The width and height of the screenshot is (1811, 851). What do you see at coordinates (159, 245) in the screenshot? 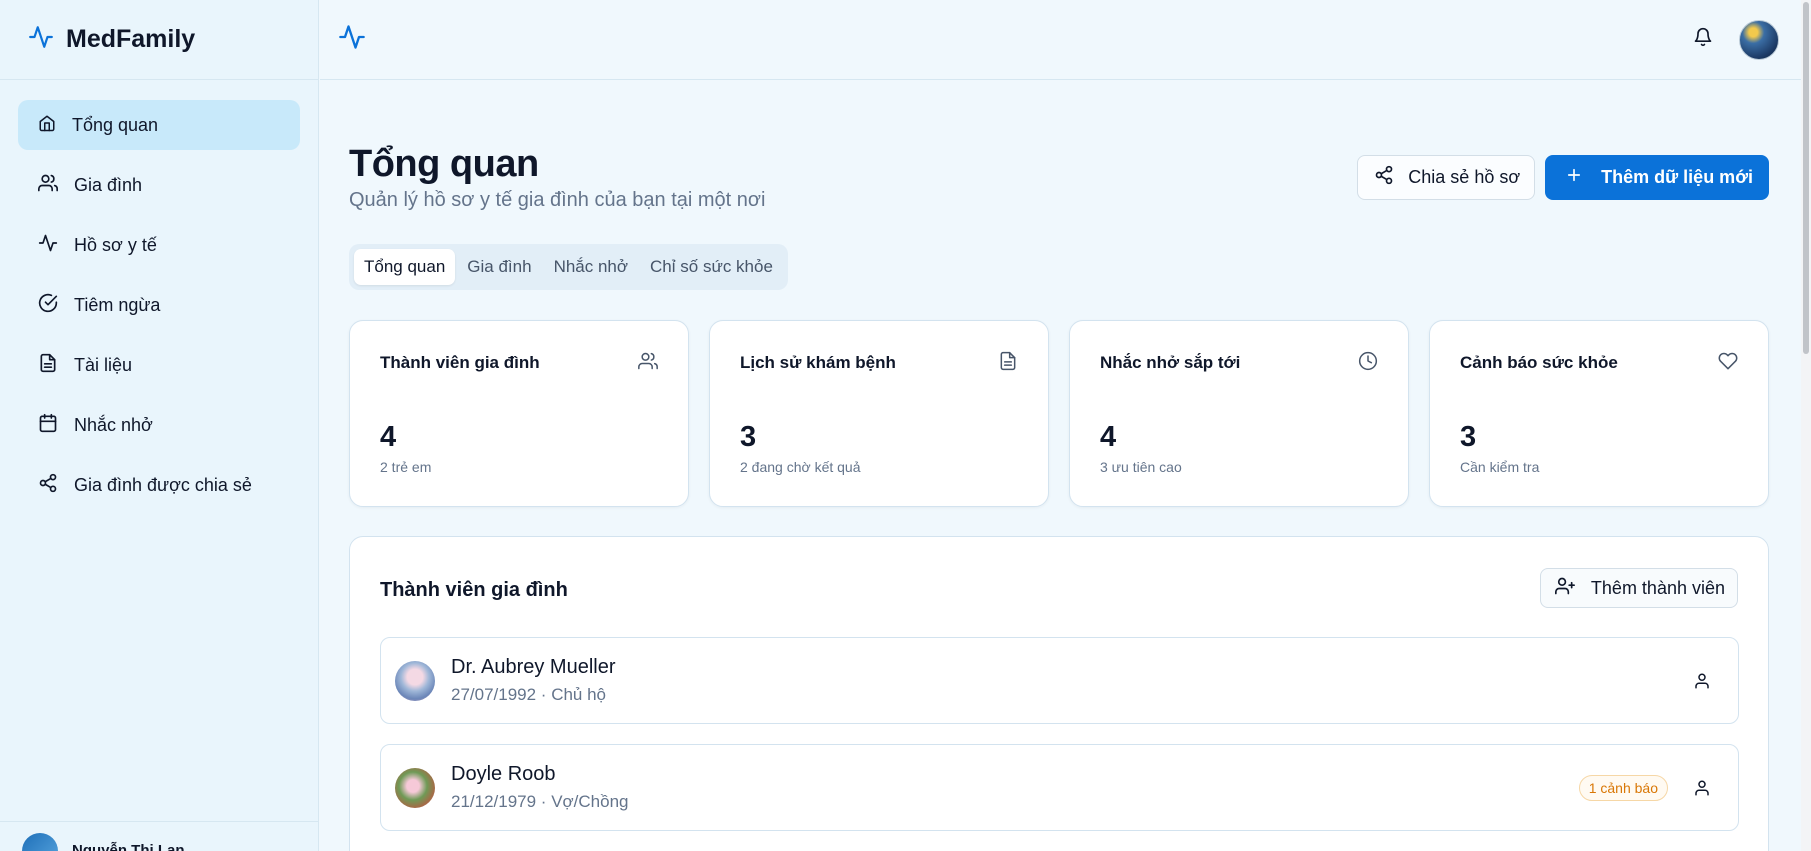
I see `sidebar-item-medical-records: Hồ sơ y tế` at bounding box center [159, 245].